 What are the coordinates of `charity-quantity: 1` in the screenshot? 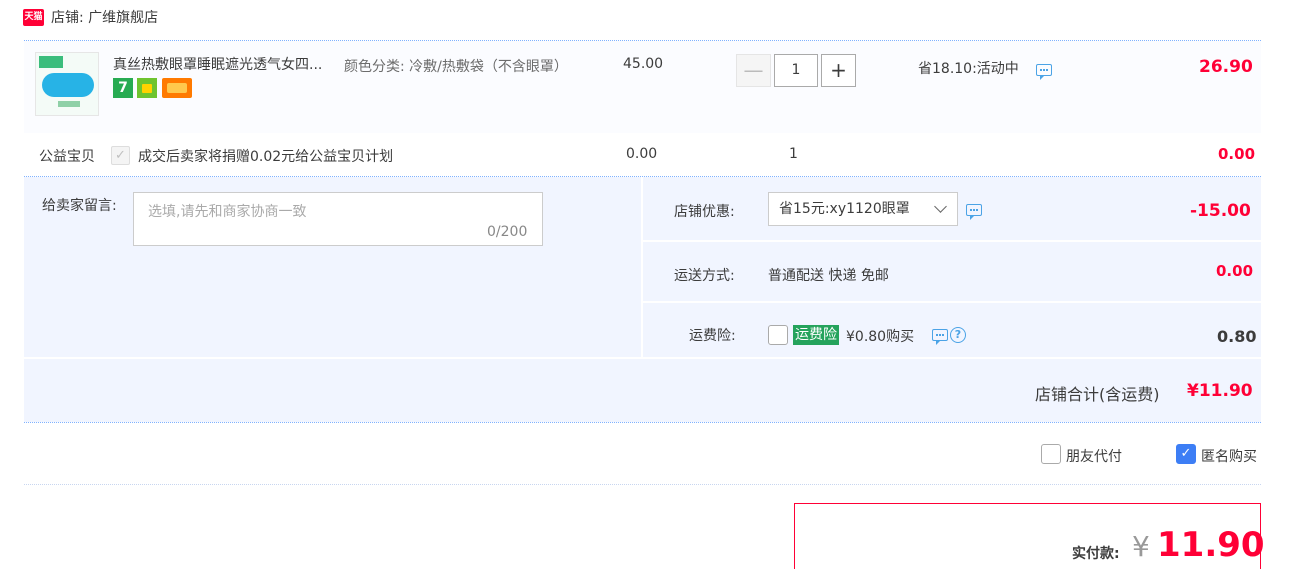 It's located at (793, 154).